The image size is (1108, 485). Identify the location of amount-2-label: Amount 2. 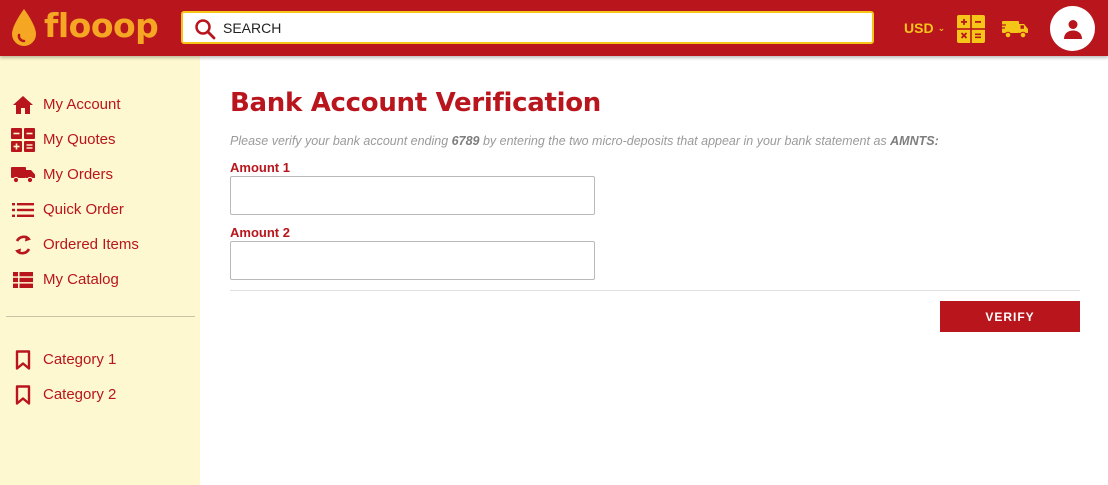
(260, 232).